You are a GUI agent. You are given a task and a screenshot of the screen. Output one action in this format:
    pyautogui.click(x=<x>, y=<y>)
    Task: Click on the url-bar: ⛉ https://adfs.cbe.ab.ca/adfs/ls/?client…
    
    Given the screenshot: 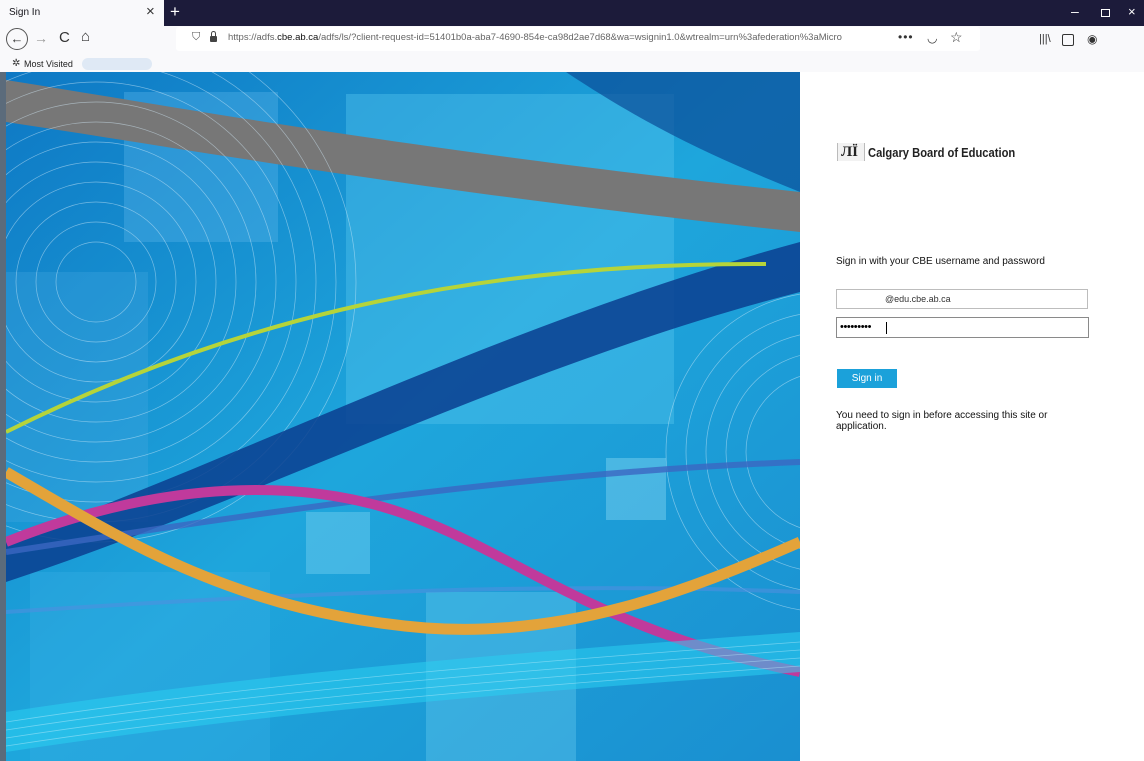 What is the action you would take?
    pyautogui.click(x=578, y=39)
    